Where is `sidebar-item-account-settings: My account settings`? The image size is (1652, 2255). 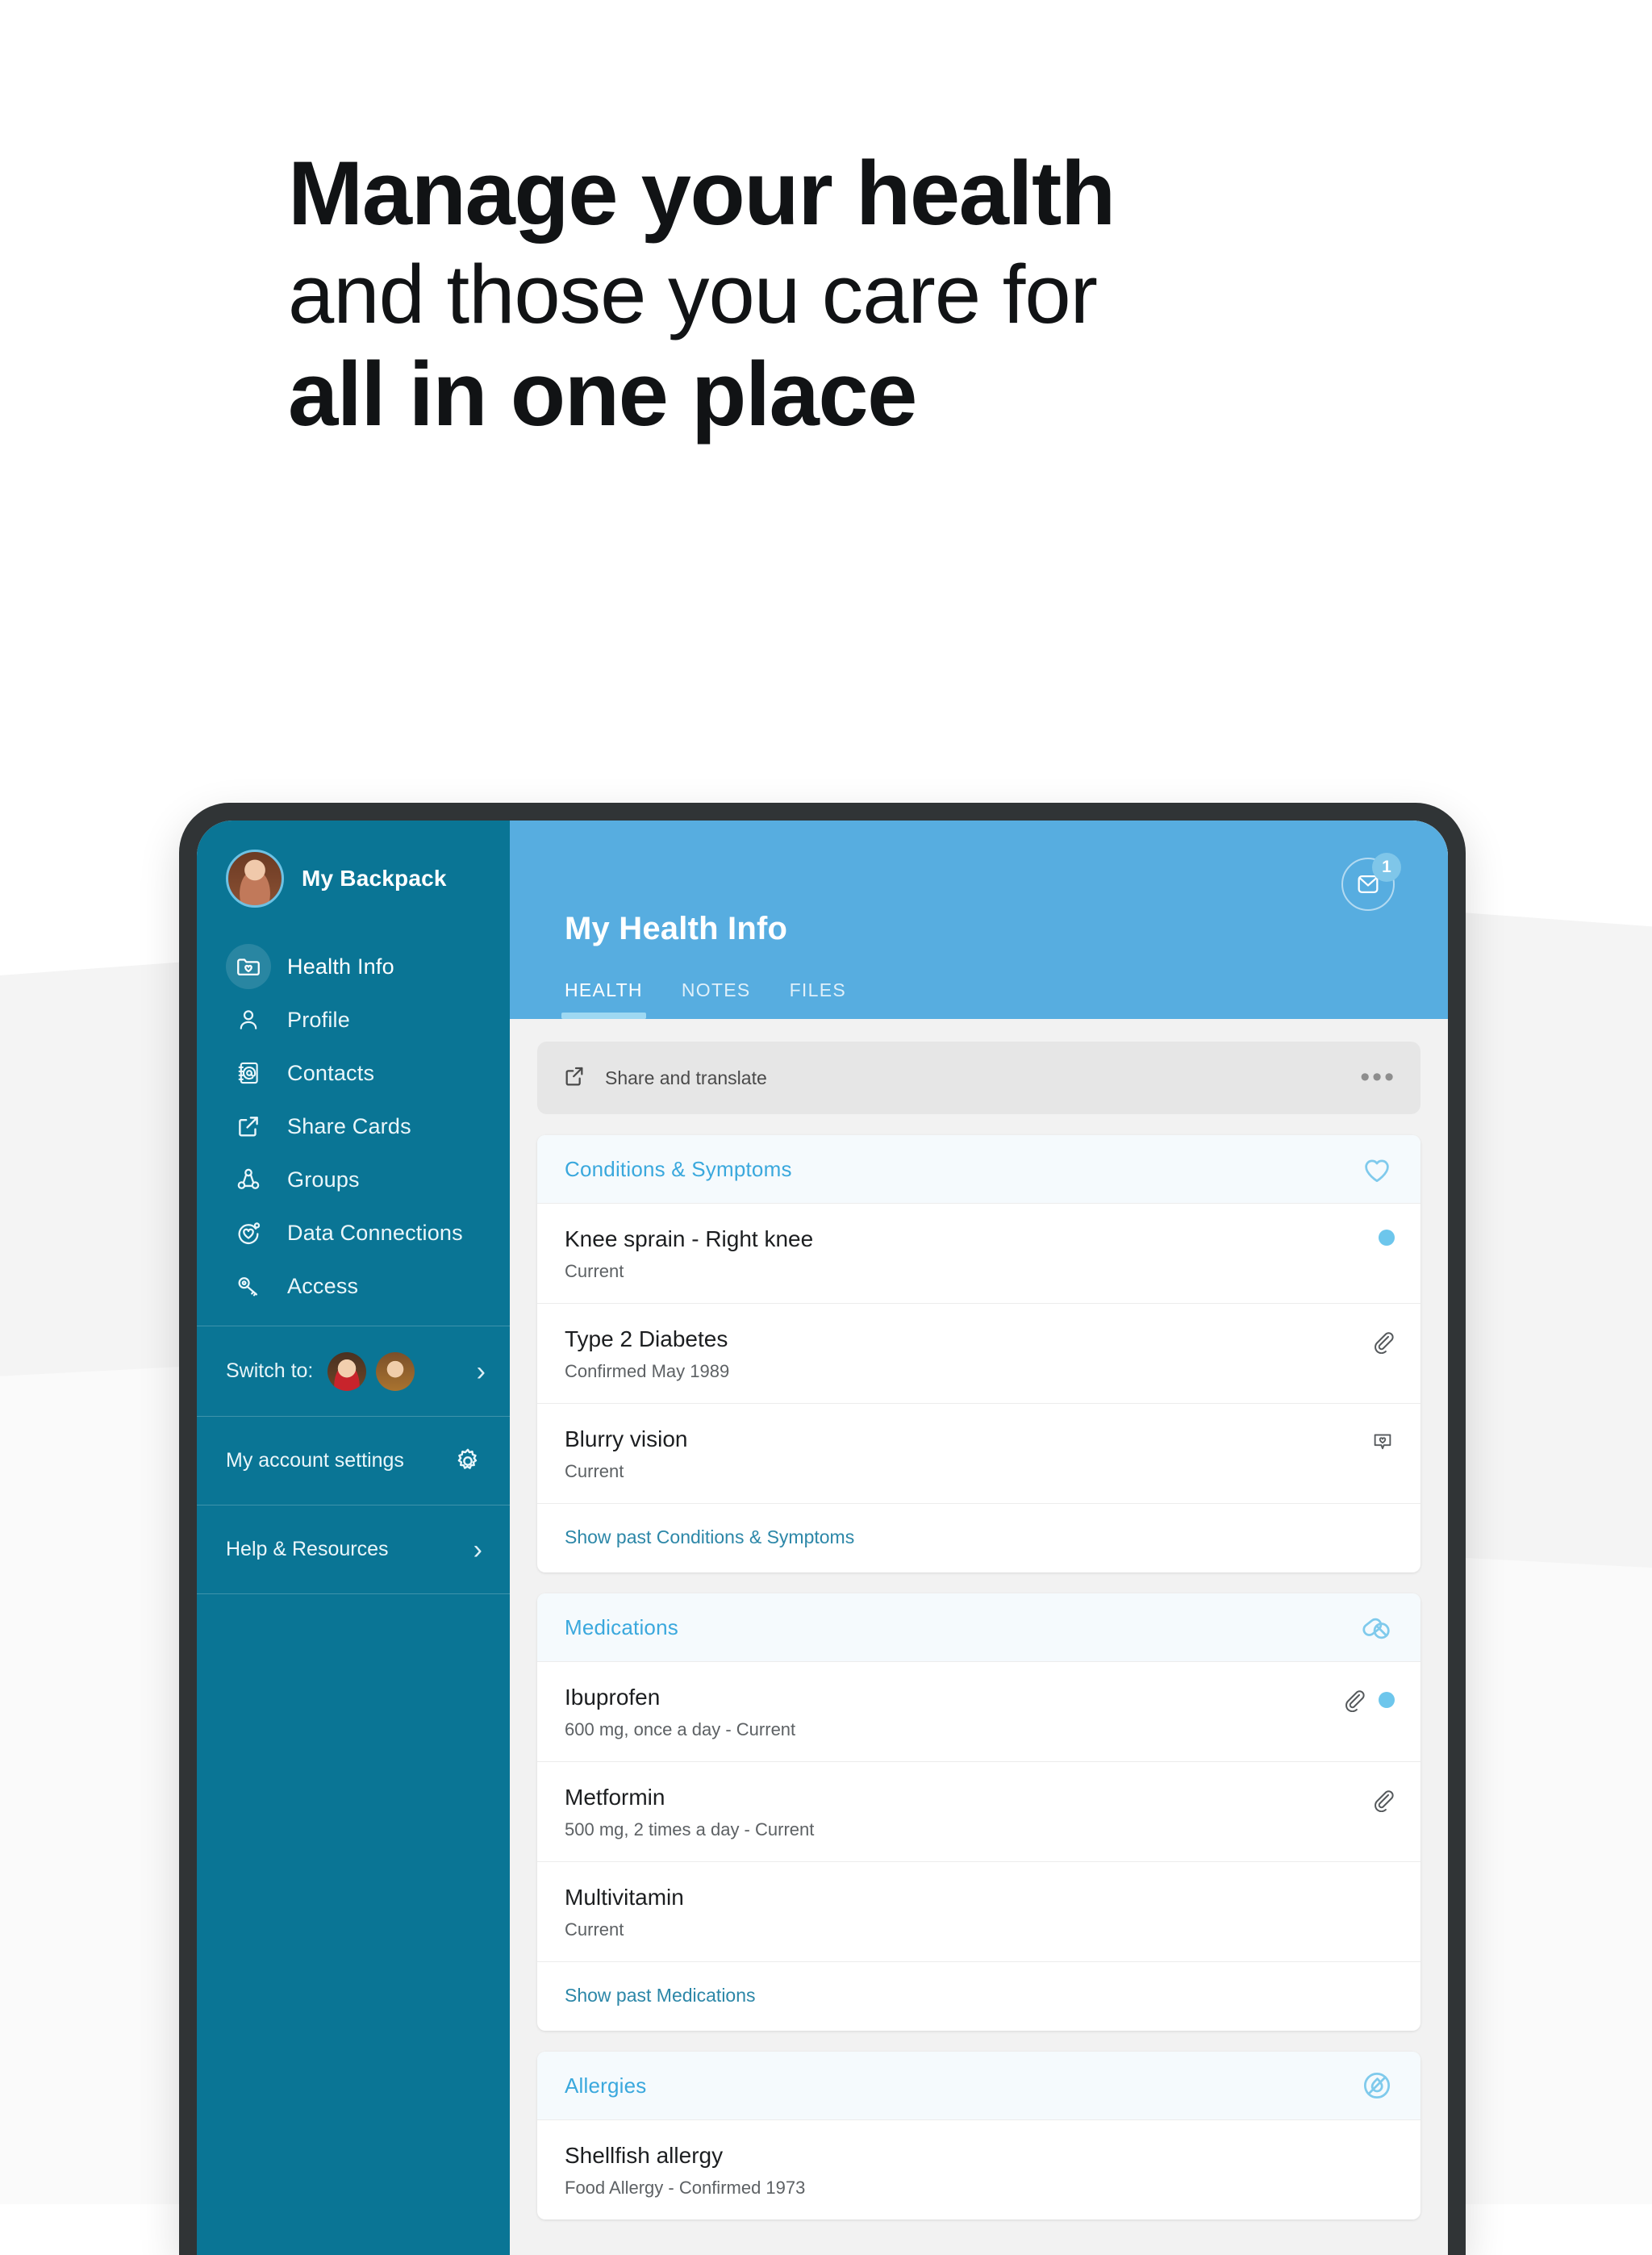
sidebar-item-account-settings: My account settings is located at coordinates (353, 1461).